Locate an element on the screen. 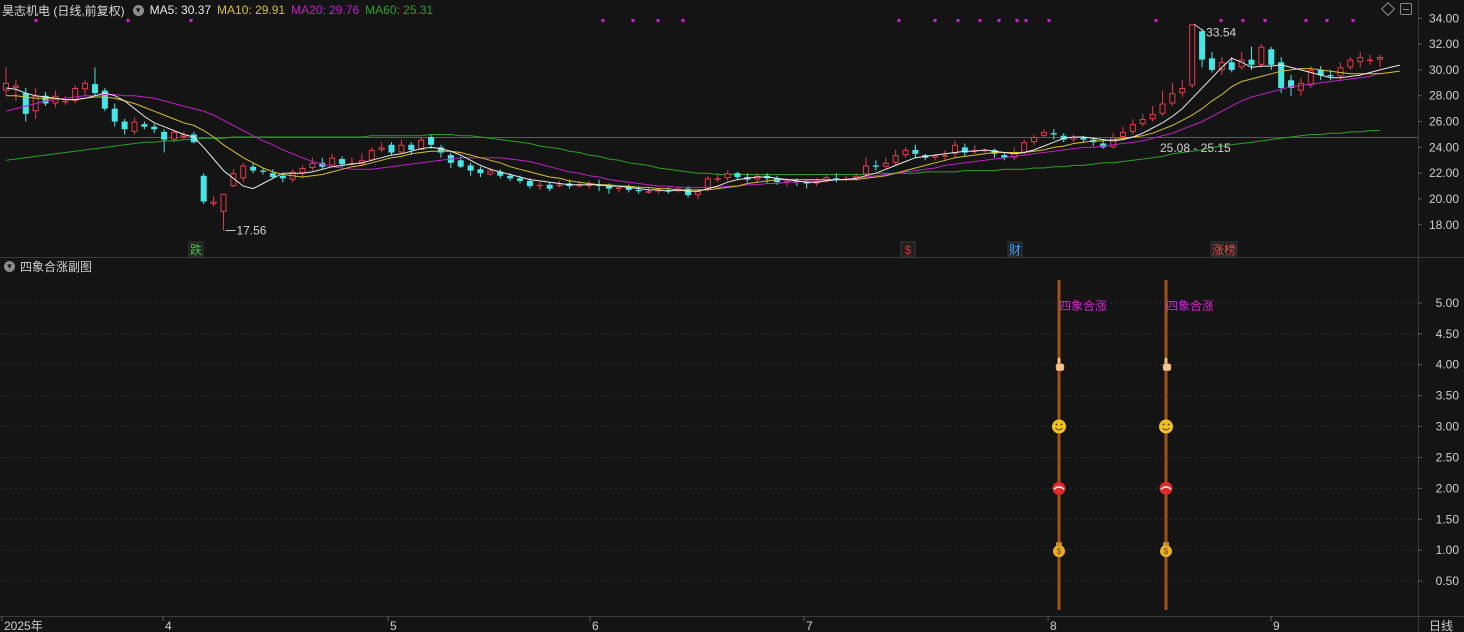 The width and height of the screenshot is (1464, 632). sub-tick-label: 0.50 is located at coordinates (1448, 581).